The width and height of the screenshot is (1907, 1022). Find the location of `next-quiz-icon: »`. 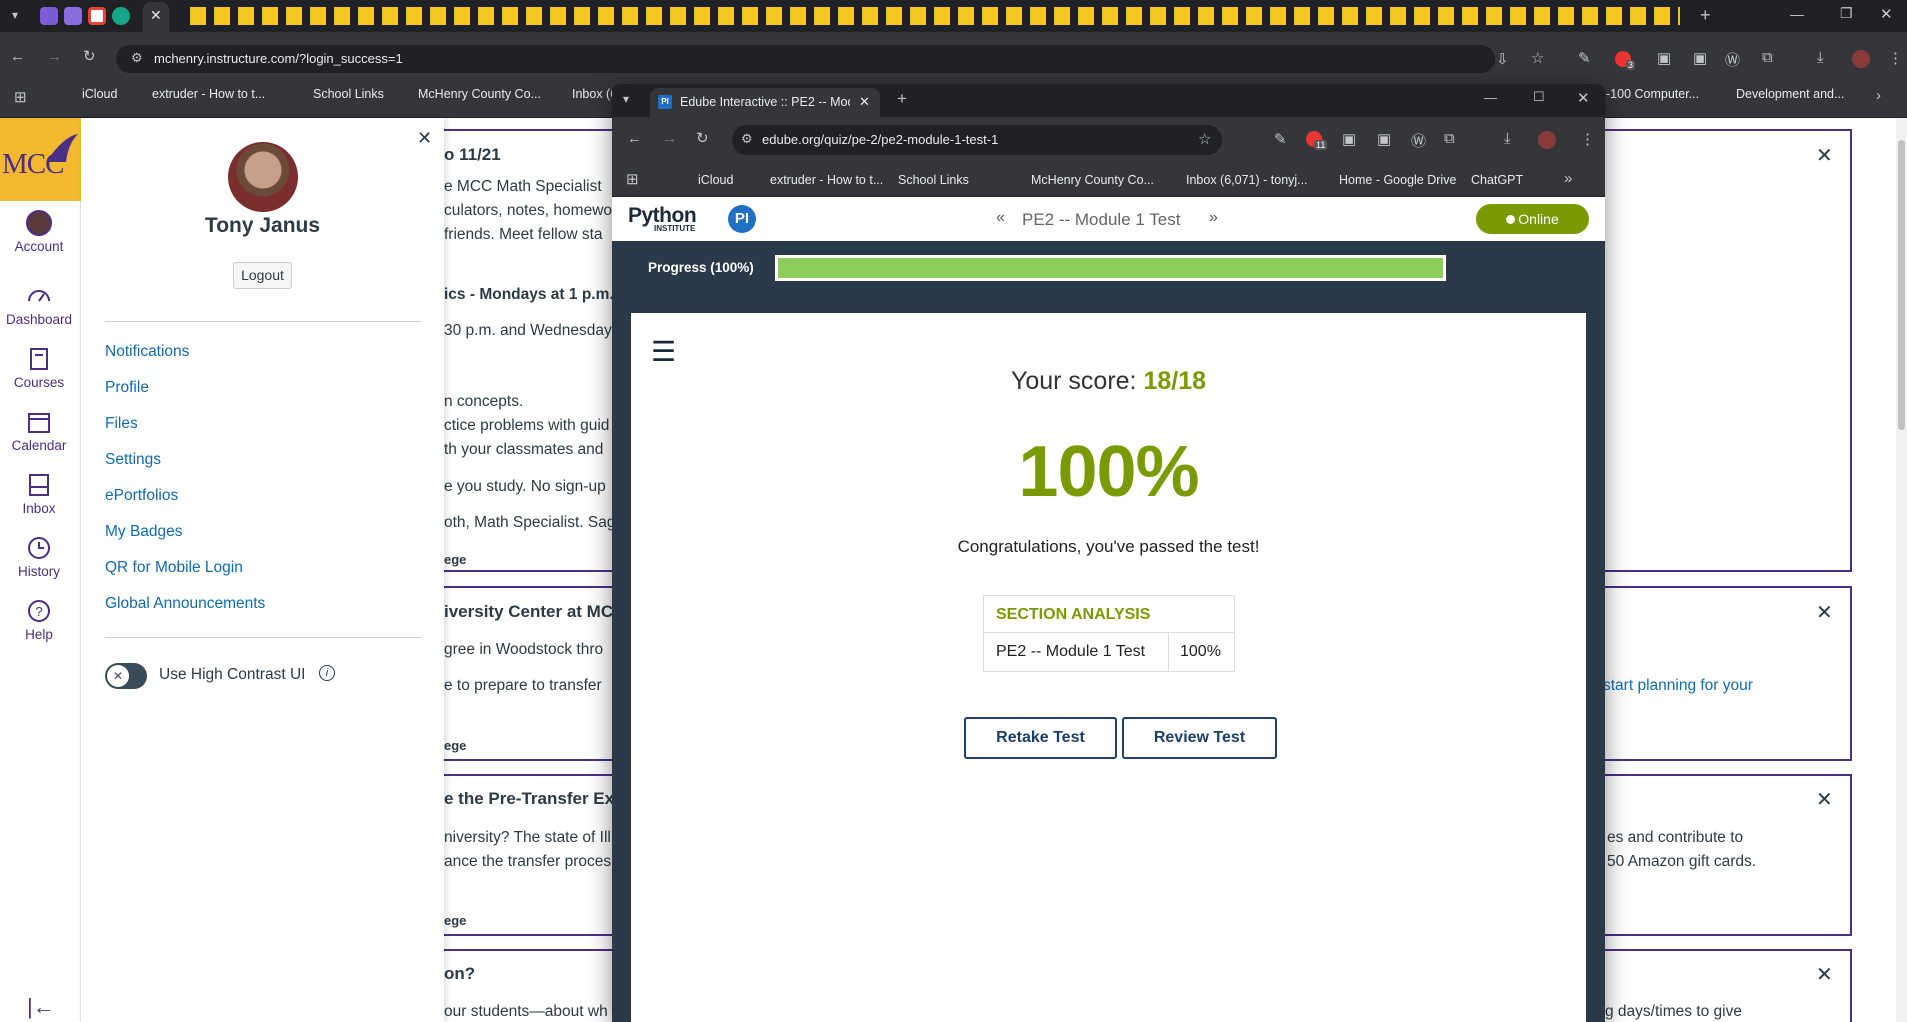

next-quiz-icon: » is located at coordinates (1213, 218).